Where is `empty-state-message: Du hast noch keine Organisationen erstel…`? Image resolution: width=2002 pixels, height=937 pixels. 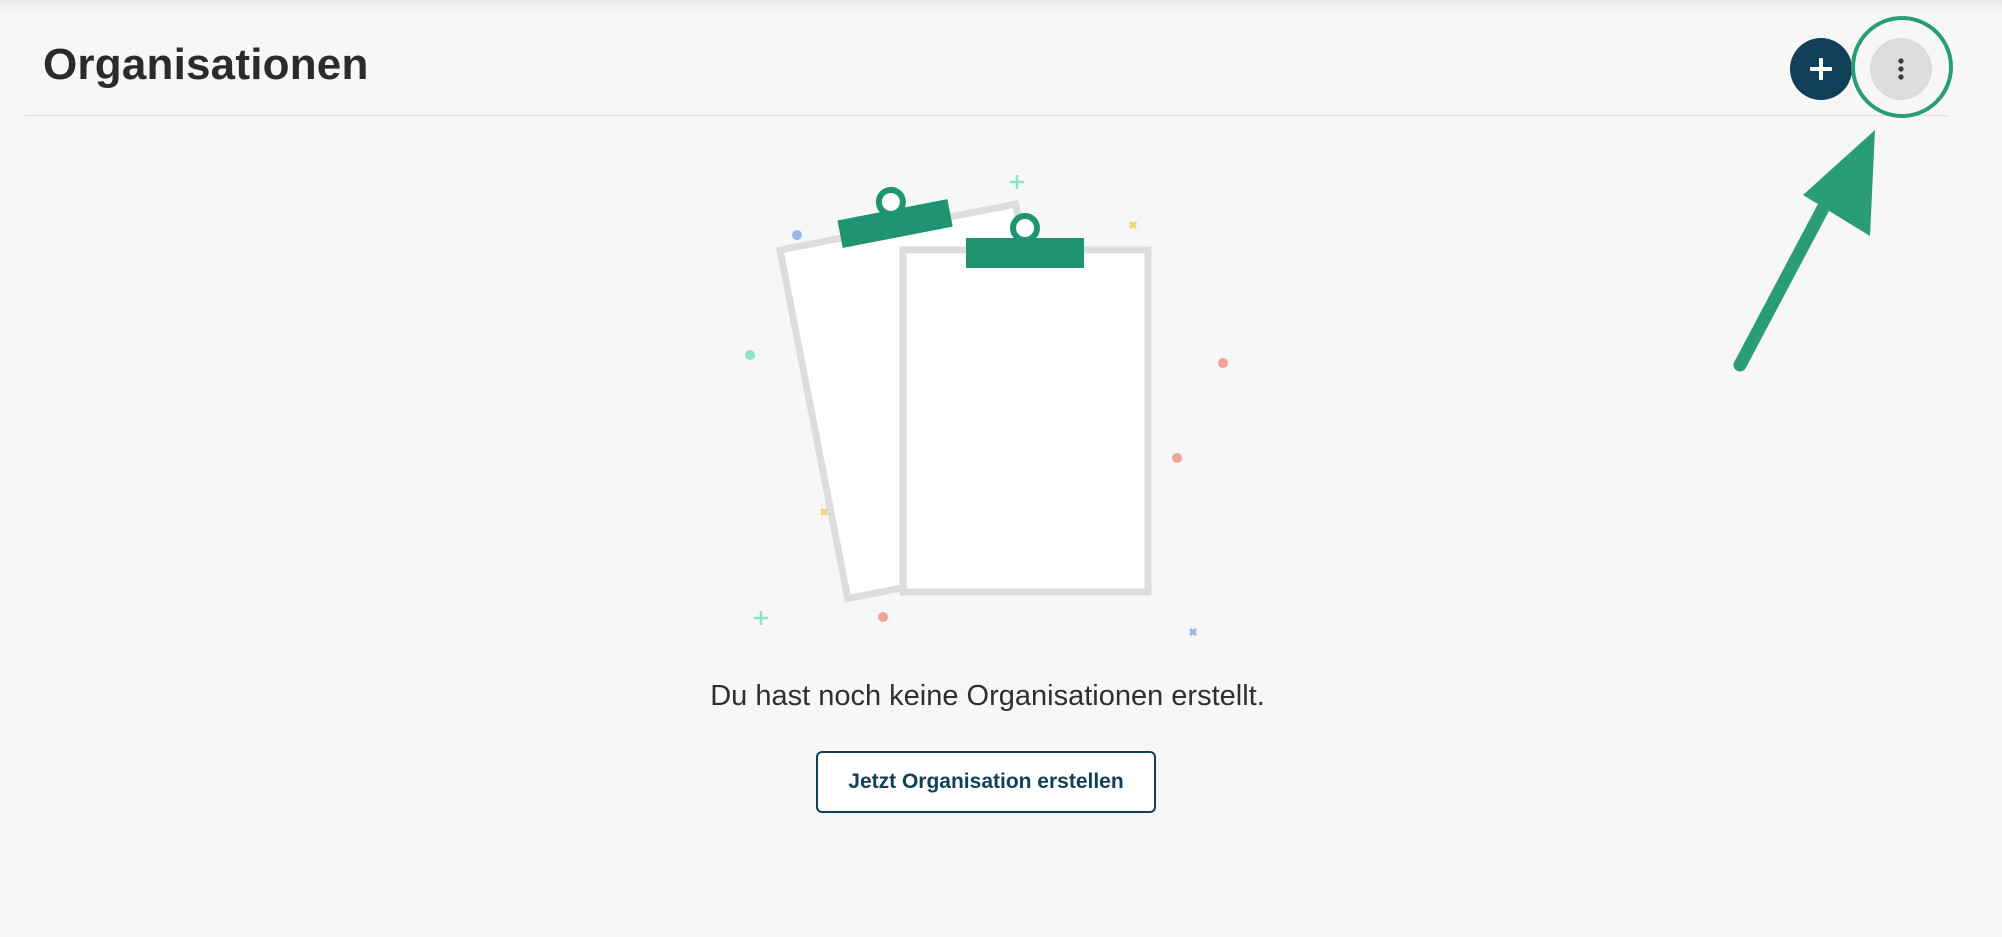 empty-state-message: Du hast noch keine Organisationen erstel… is located at coordinates (987, 696).